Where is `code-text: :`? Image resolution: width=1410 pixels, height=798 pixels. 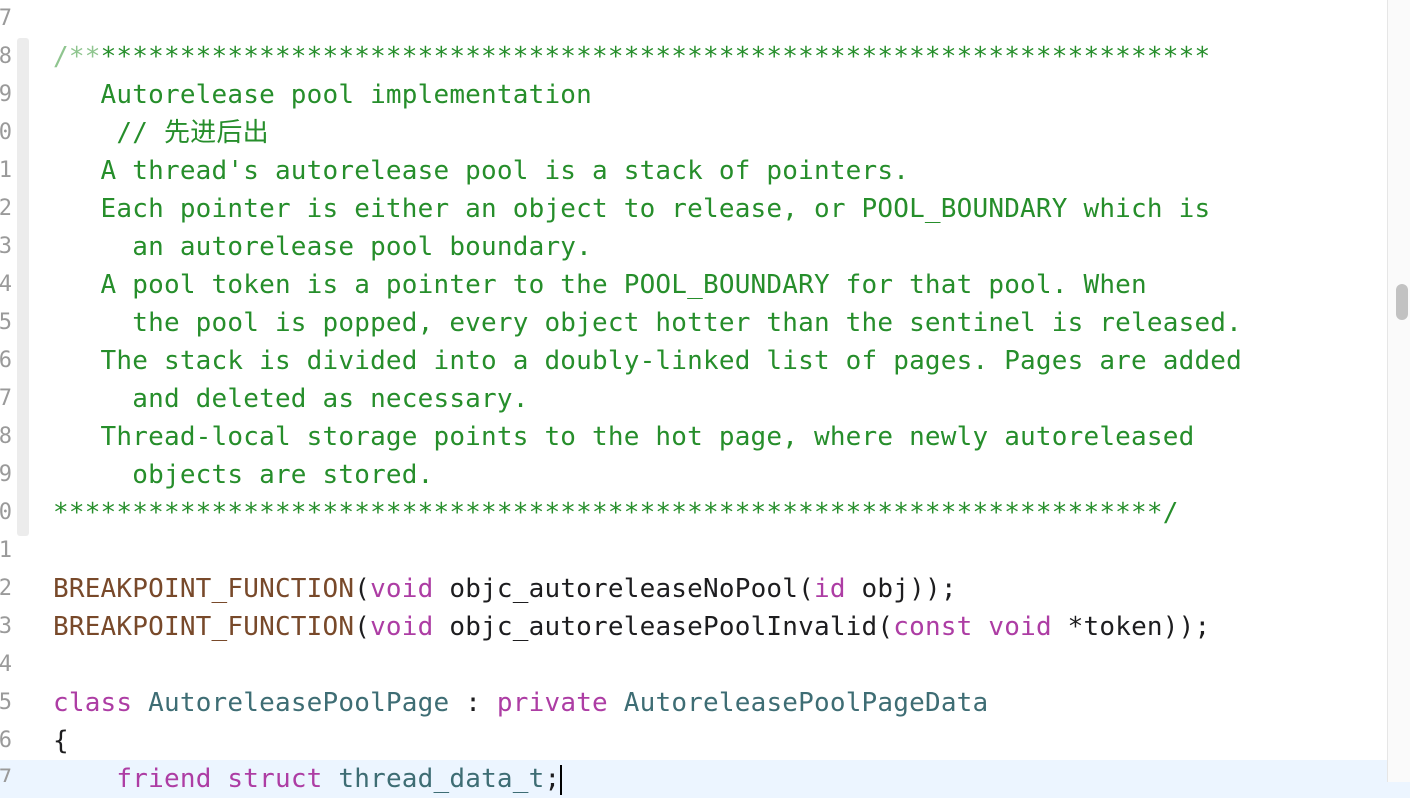 code-text: : is located at coordinates (473, 703).